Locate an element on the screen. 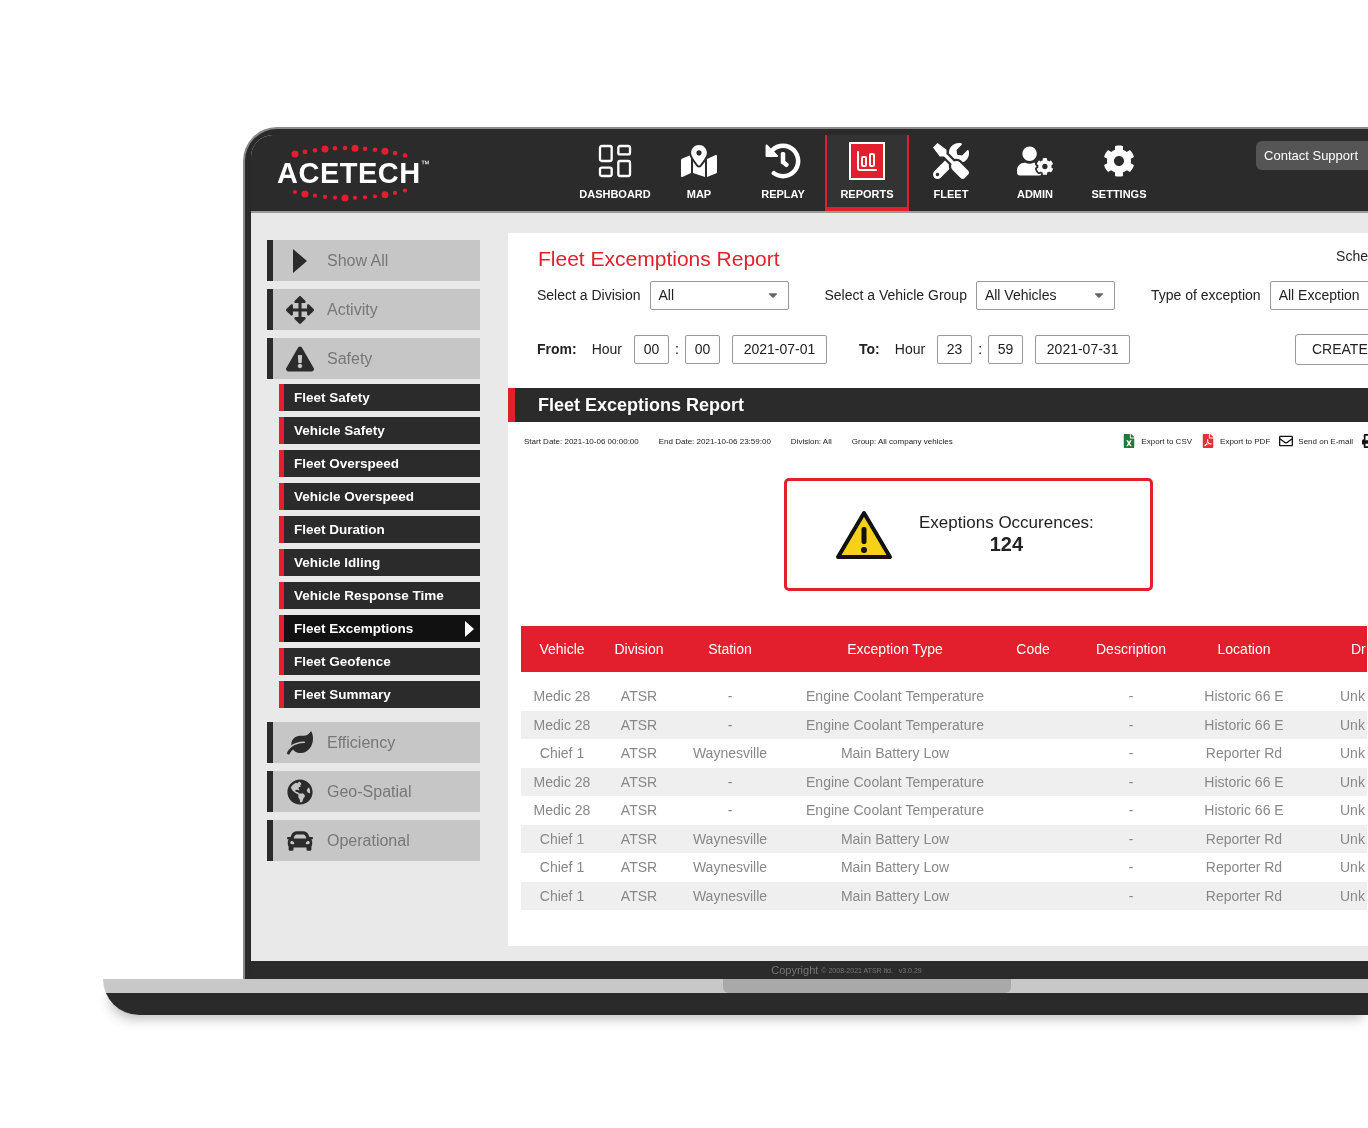  nav-tab: REPORTS is located at coordinates (867, 173).